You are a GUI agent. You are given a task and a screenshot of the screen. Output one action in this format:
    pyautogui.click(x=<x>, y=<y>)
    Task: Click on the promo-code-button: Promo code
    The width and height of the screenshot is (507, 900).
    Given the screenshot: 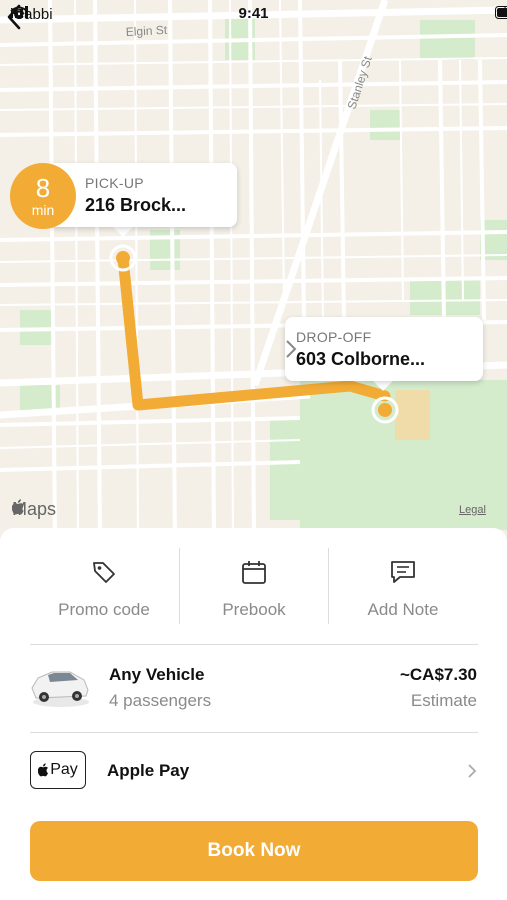 What is the action you would take?
    pyautogui.click(x=104, y=588)
    